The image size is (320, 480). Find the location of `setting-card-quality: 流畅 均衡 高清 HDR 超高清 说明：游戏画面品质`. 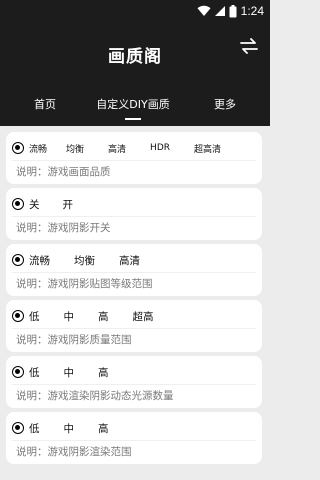

setting-card-quality: 流畅 均衡 高清 HDR 超高清 说明：游戏画面品质 is located at coordinates (134, 158).